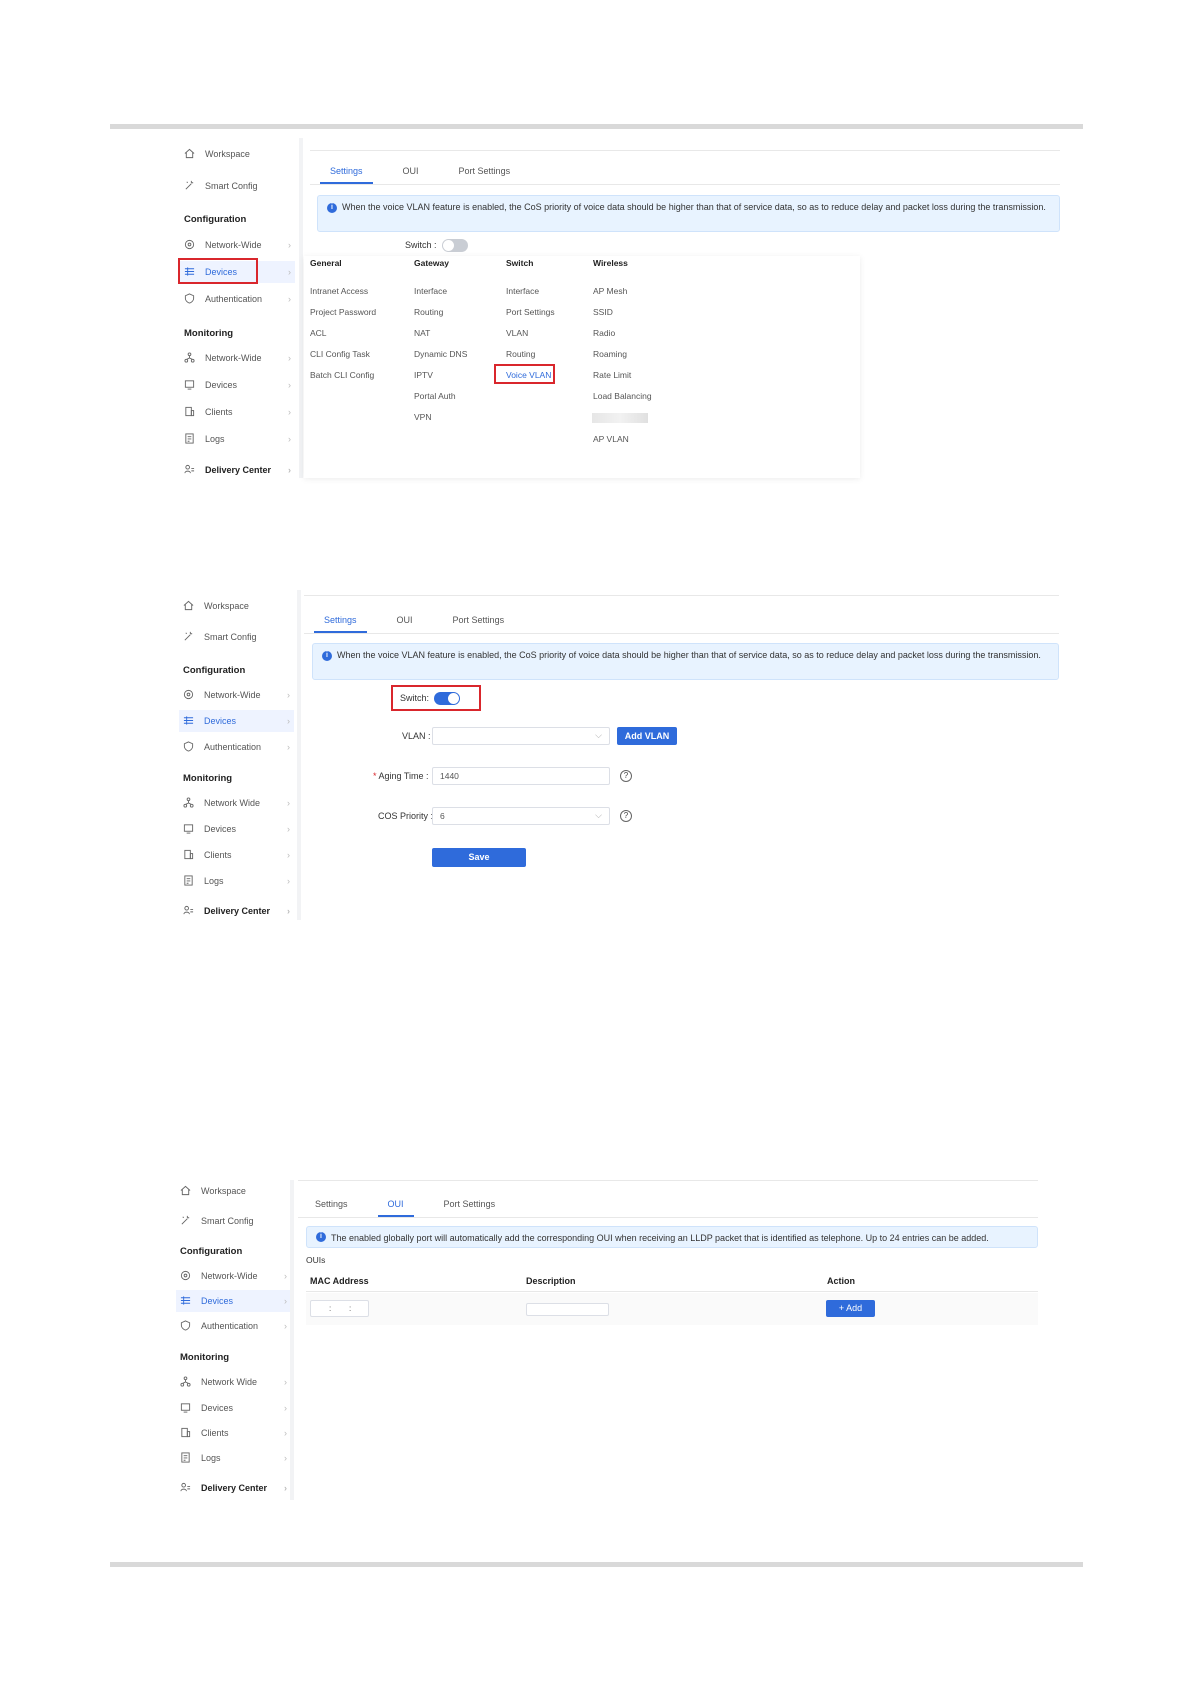 This screenshot has height=1684, width=1191. I want to click on chevron-down-icon: ⌵, so click(598, 735).